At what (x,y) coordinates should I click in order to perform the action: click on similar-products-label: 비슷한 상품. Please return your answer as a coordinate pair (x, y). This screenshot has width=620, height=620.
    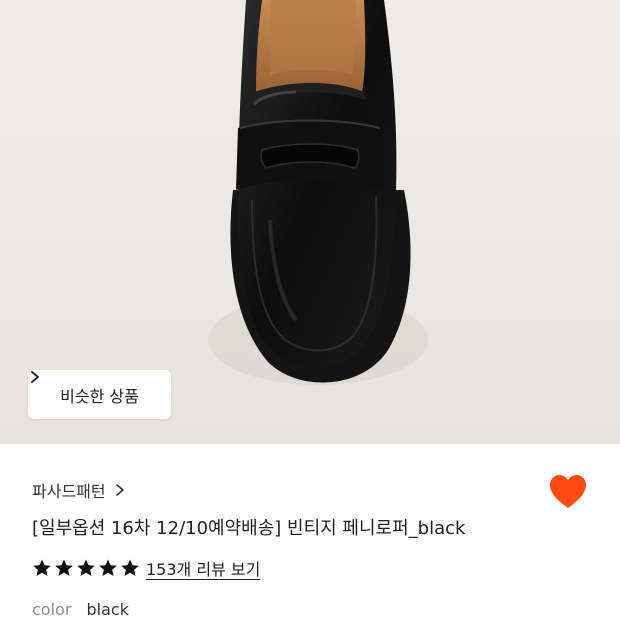
    Looking at the image, I should click on (99, 396).